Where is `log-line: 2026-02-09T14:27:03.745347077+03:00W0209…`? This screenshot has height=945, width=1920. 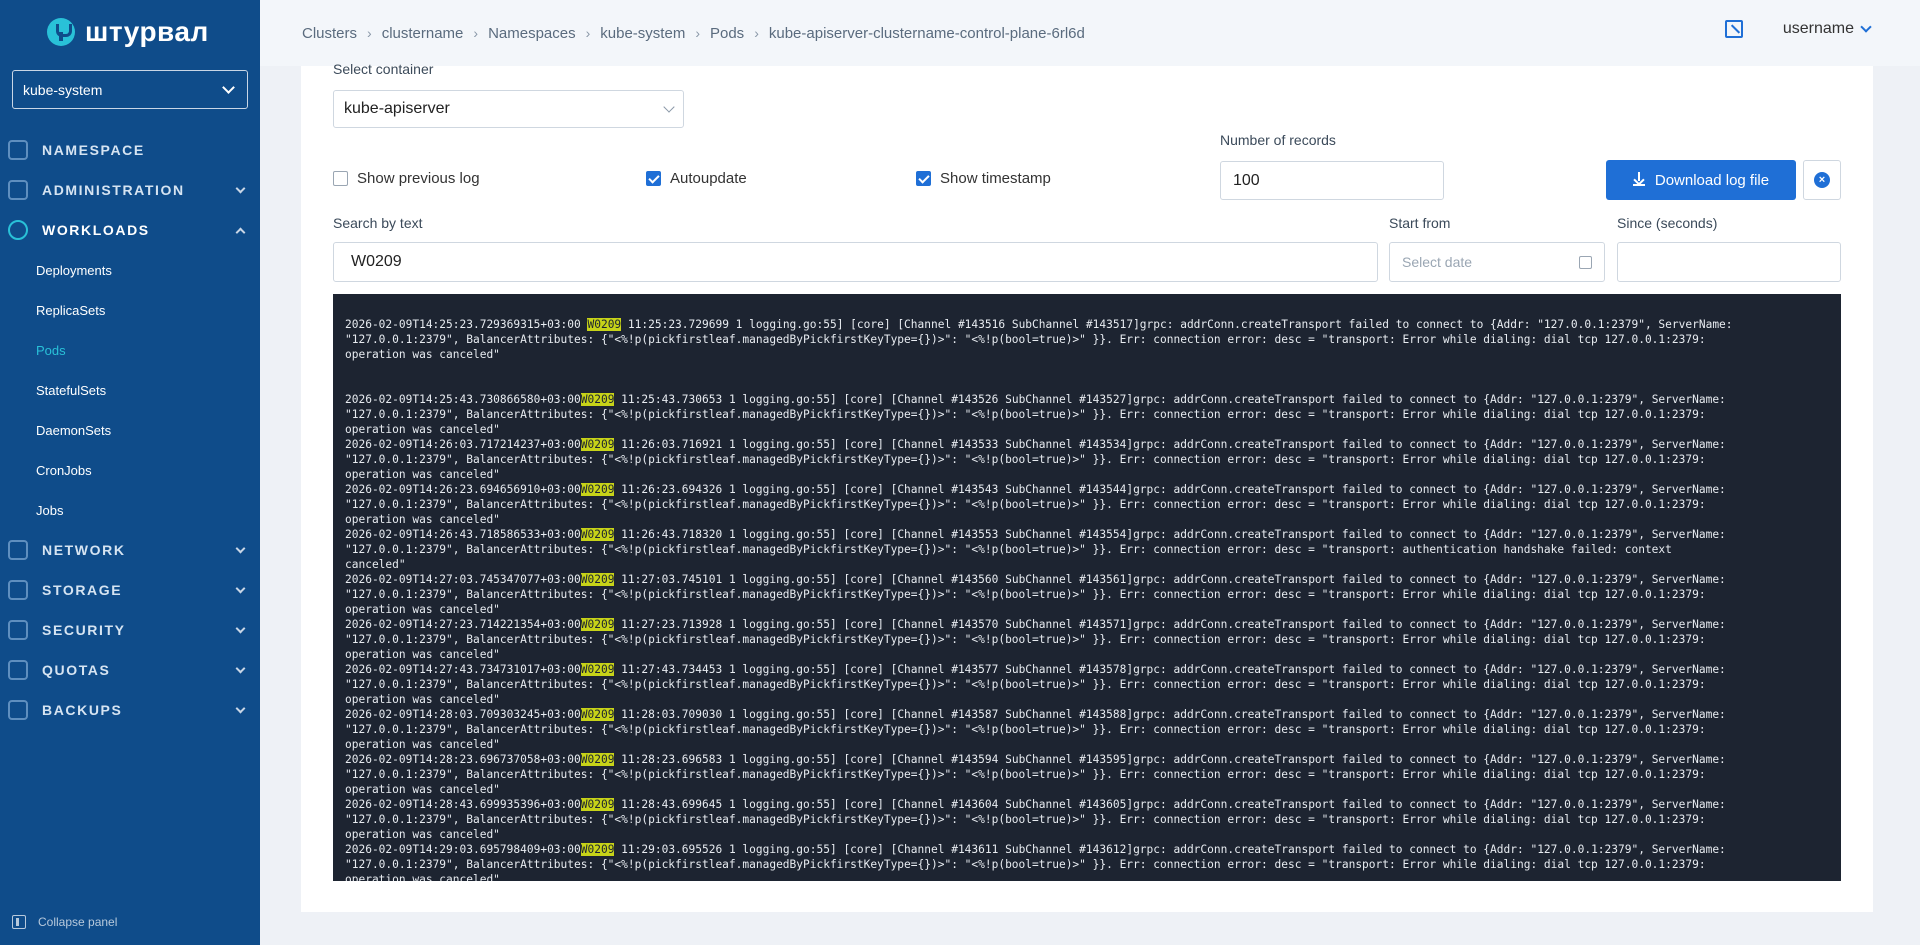 log-line: 2026-02-09T14:27:03.745347077+03:00W0209… is located at coordinates (1087, 579).